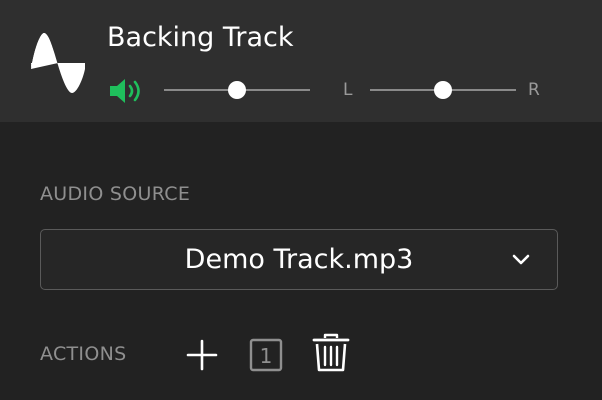  I want to click on layer-number: 1, so click(266, 356).